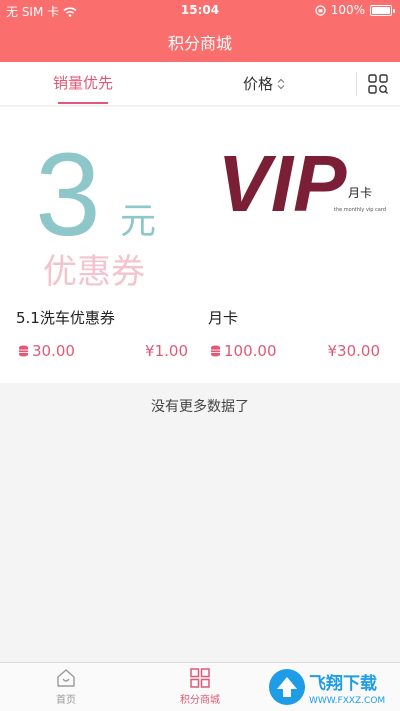  What do you see at coordinates (68, 195) in the screenshot?
I see `coupon-big-number: 3` at bounding box center [68, 195].